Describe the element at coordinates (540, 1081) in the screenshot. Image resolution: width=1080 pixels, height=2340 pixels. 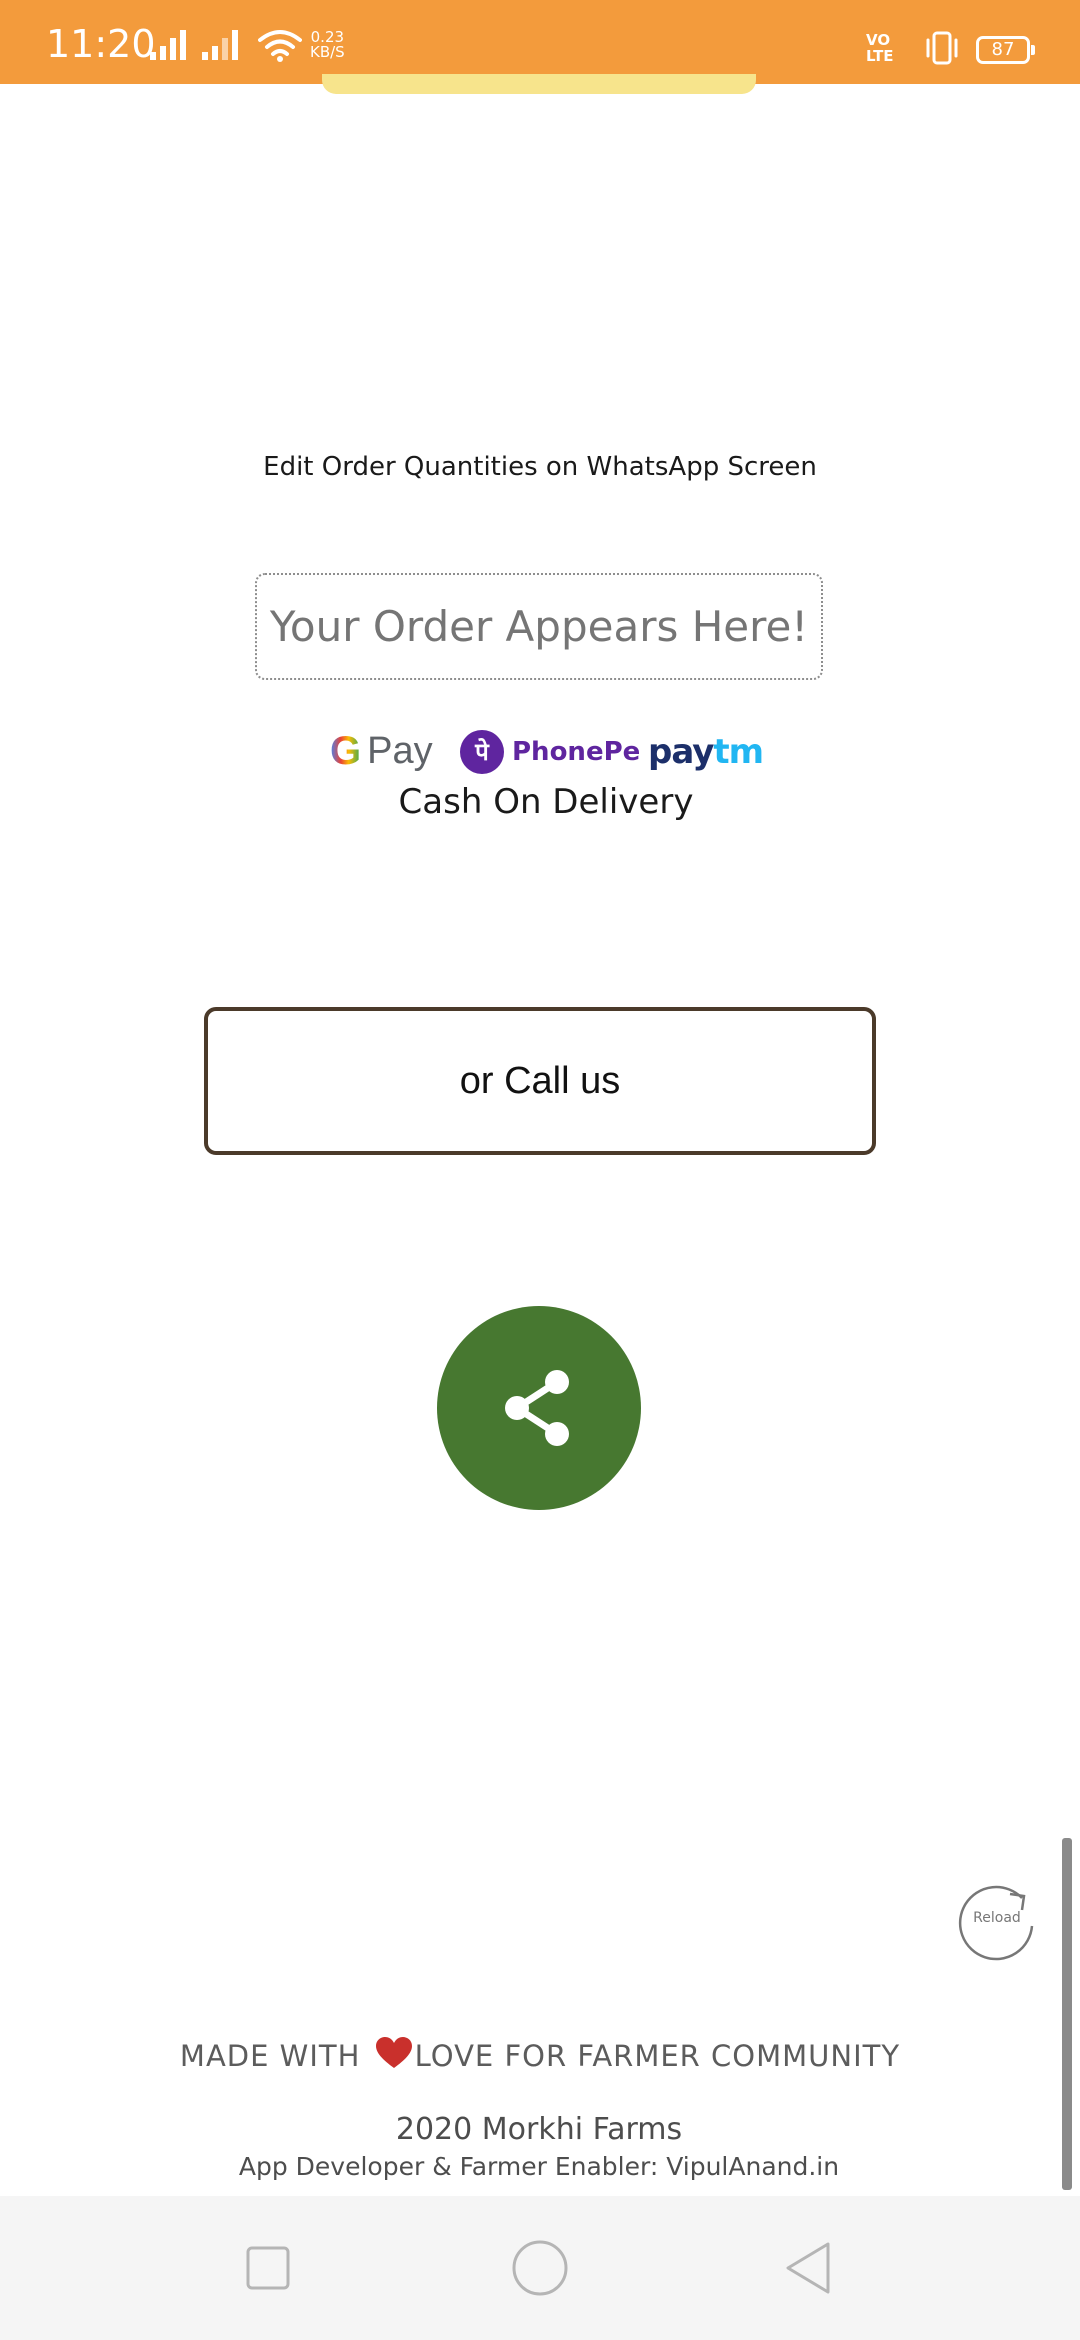
I see `call-us-button: or Call us` at that location.